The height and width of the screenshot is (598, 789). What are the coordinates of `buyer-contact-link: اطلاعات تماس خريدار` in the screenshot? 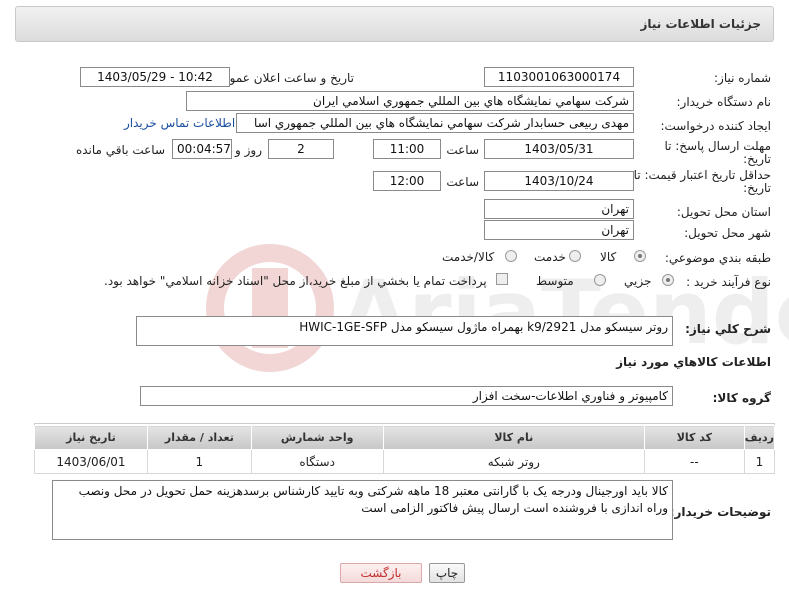 It's located at (179, 123).